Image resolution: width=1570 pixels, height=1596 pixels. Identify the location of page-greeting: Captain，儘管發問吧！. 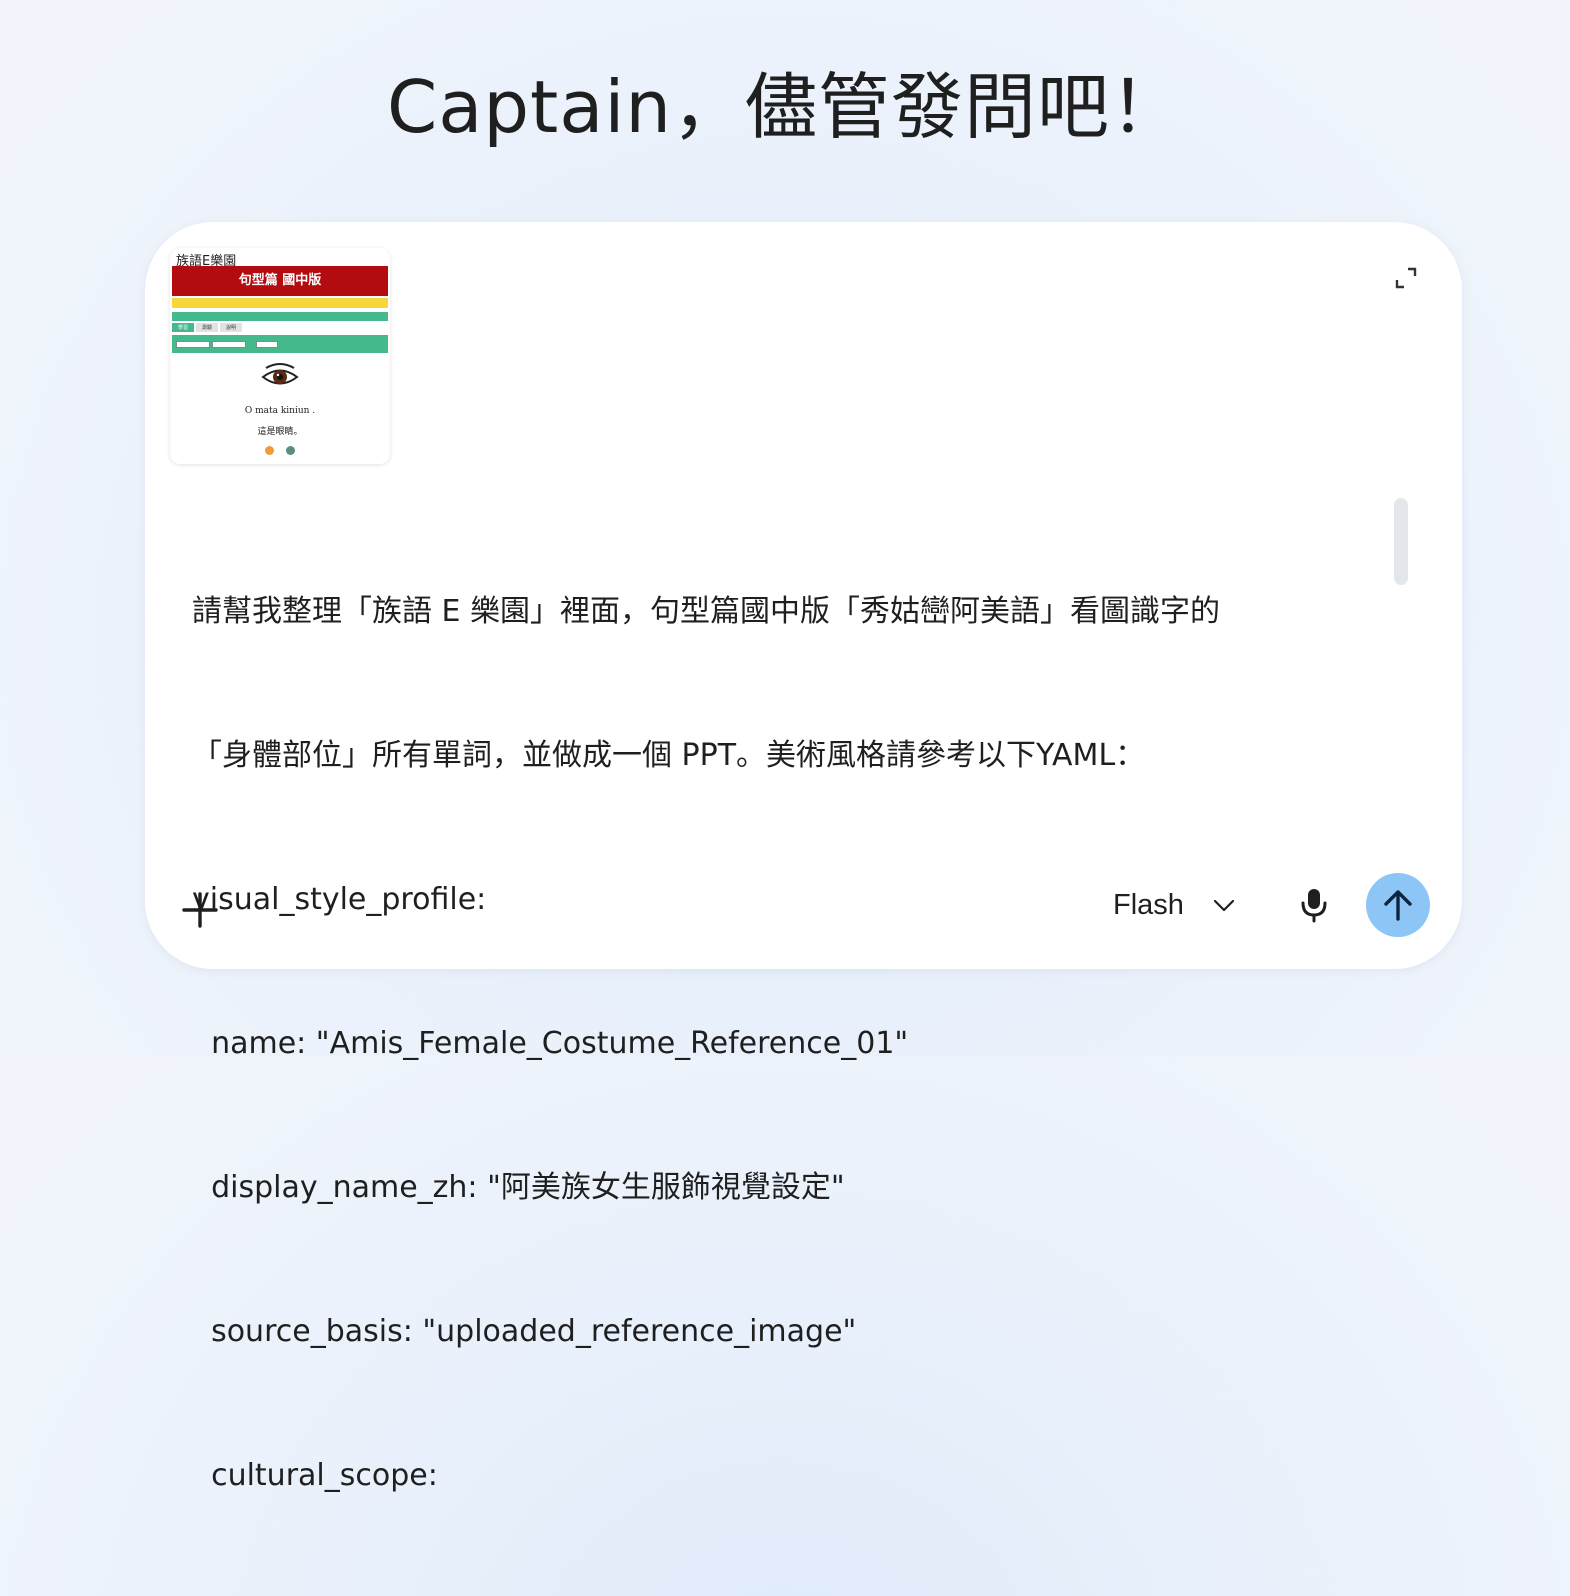
(785, 107).